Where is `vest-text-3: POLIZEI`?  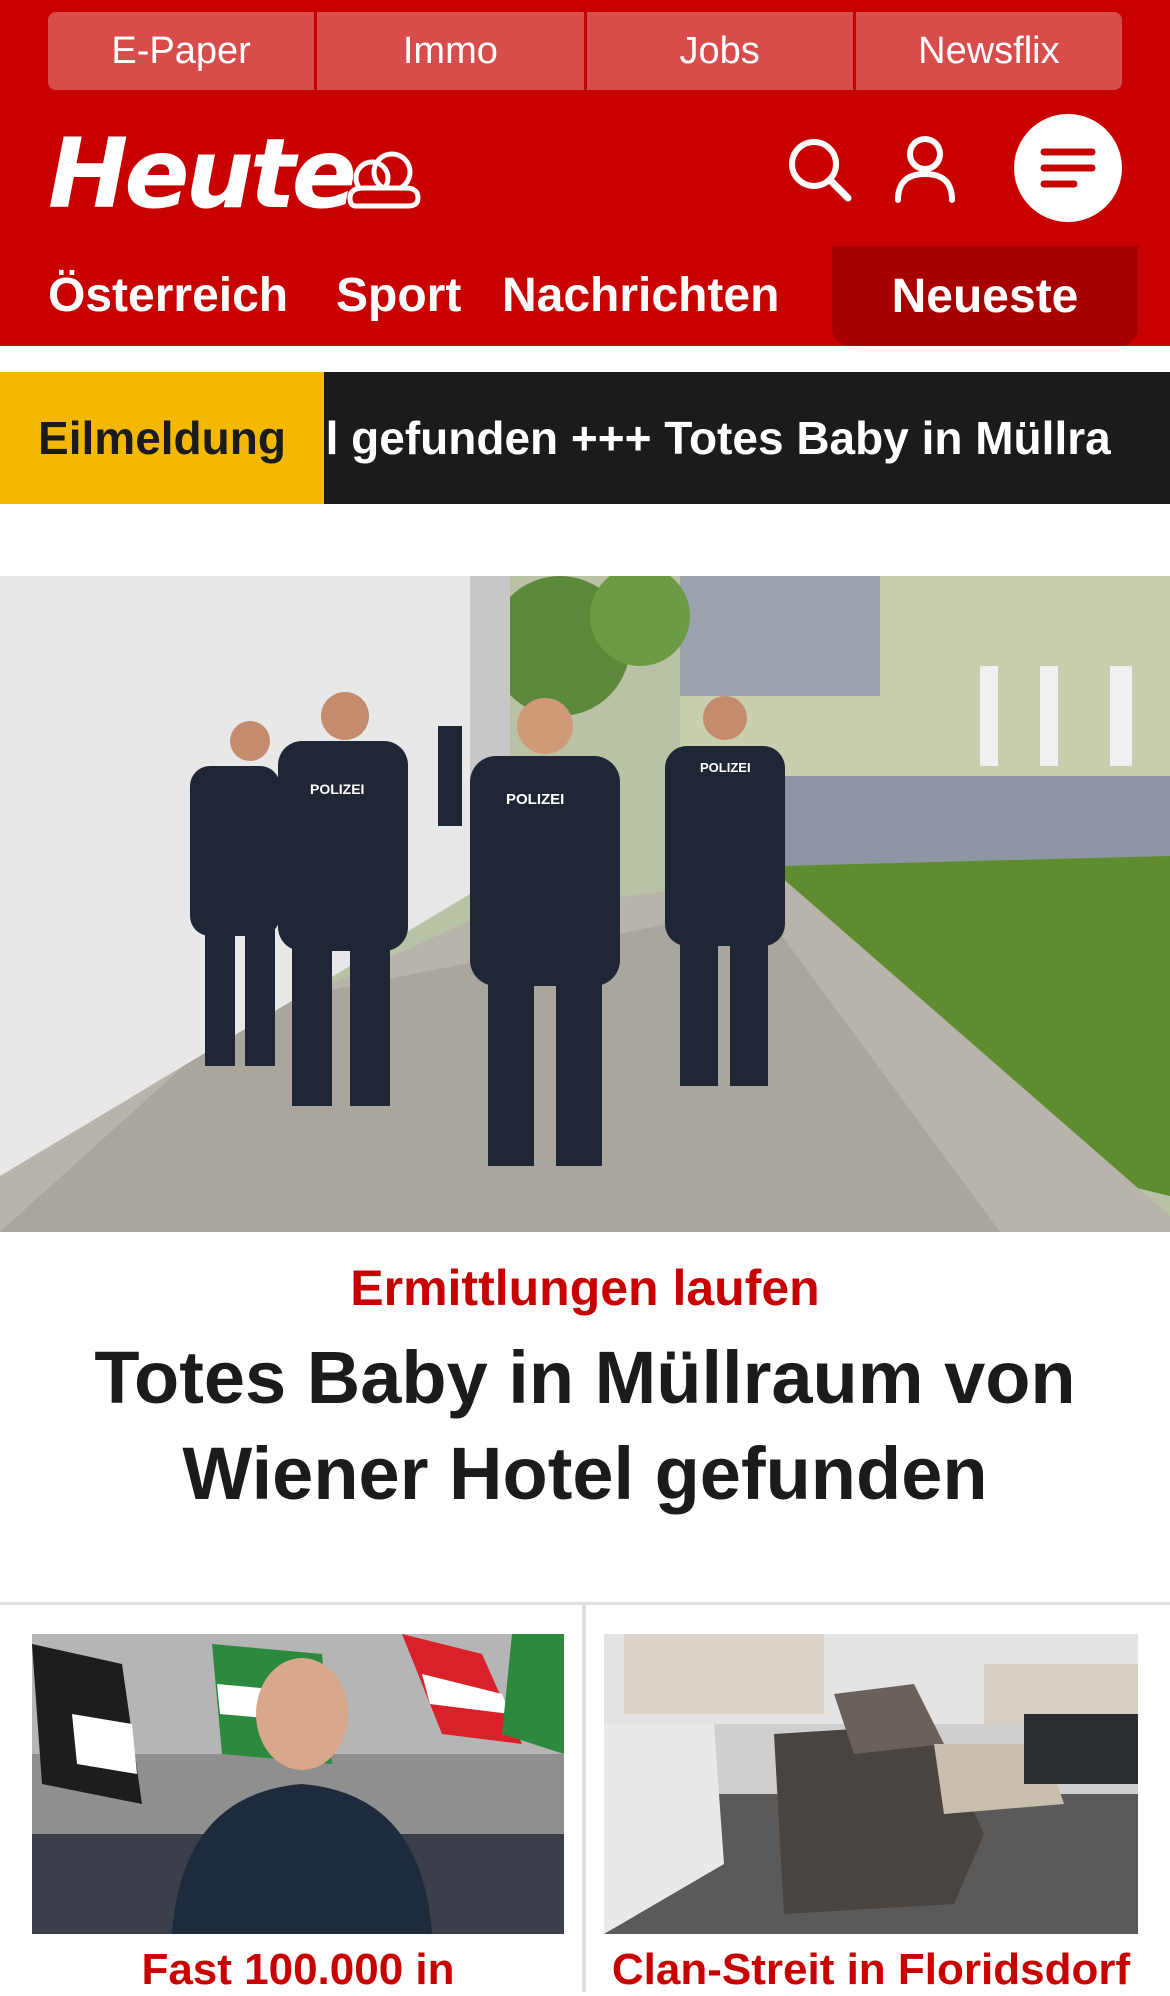 vest-text-3: POLIZEI is located at coordinates (725, 767).